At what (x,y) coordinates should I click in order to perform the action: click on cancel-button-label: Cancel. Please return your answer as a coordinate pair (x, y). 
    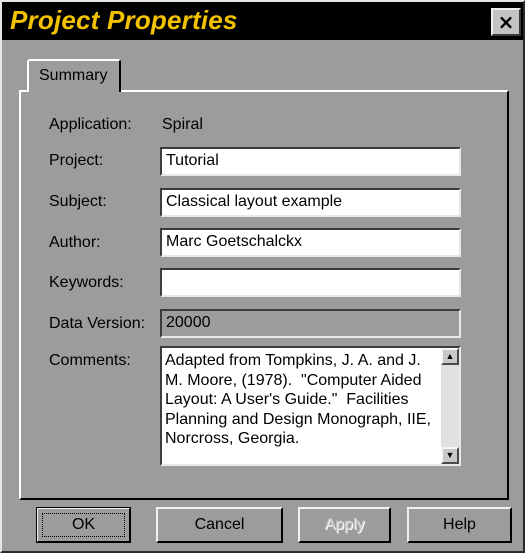
    Looking at the image, I should click on (219, 524).